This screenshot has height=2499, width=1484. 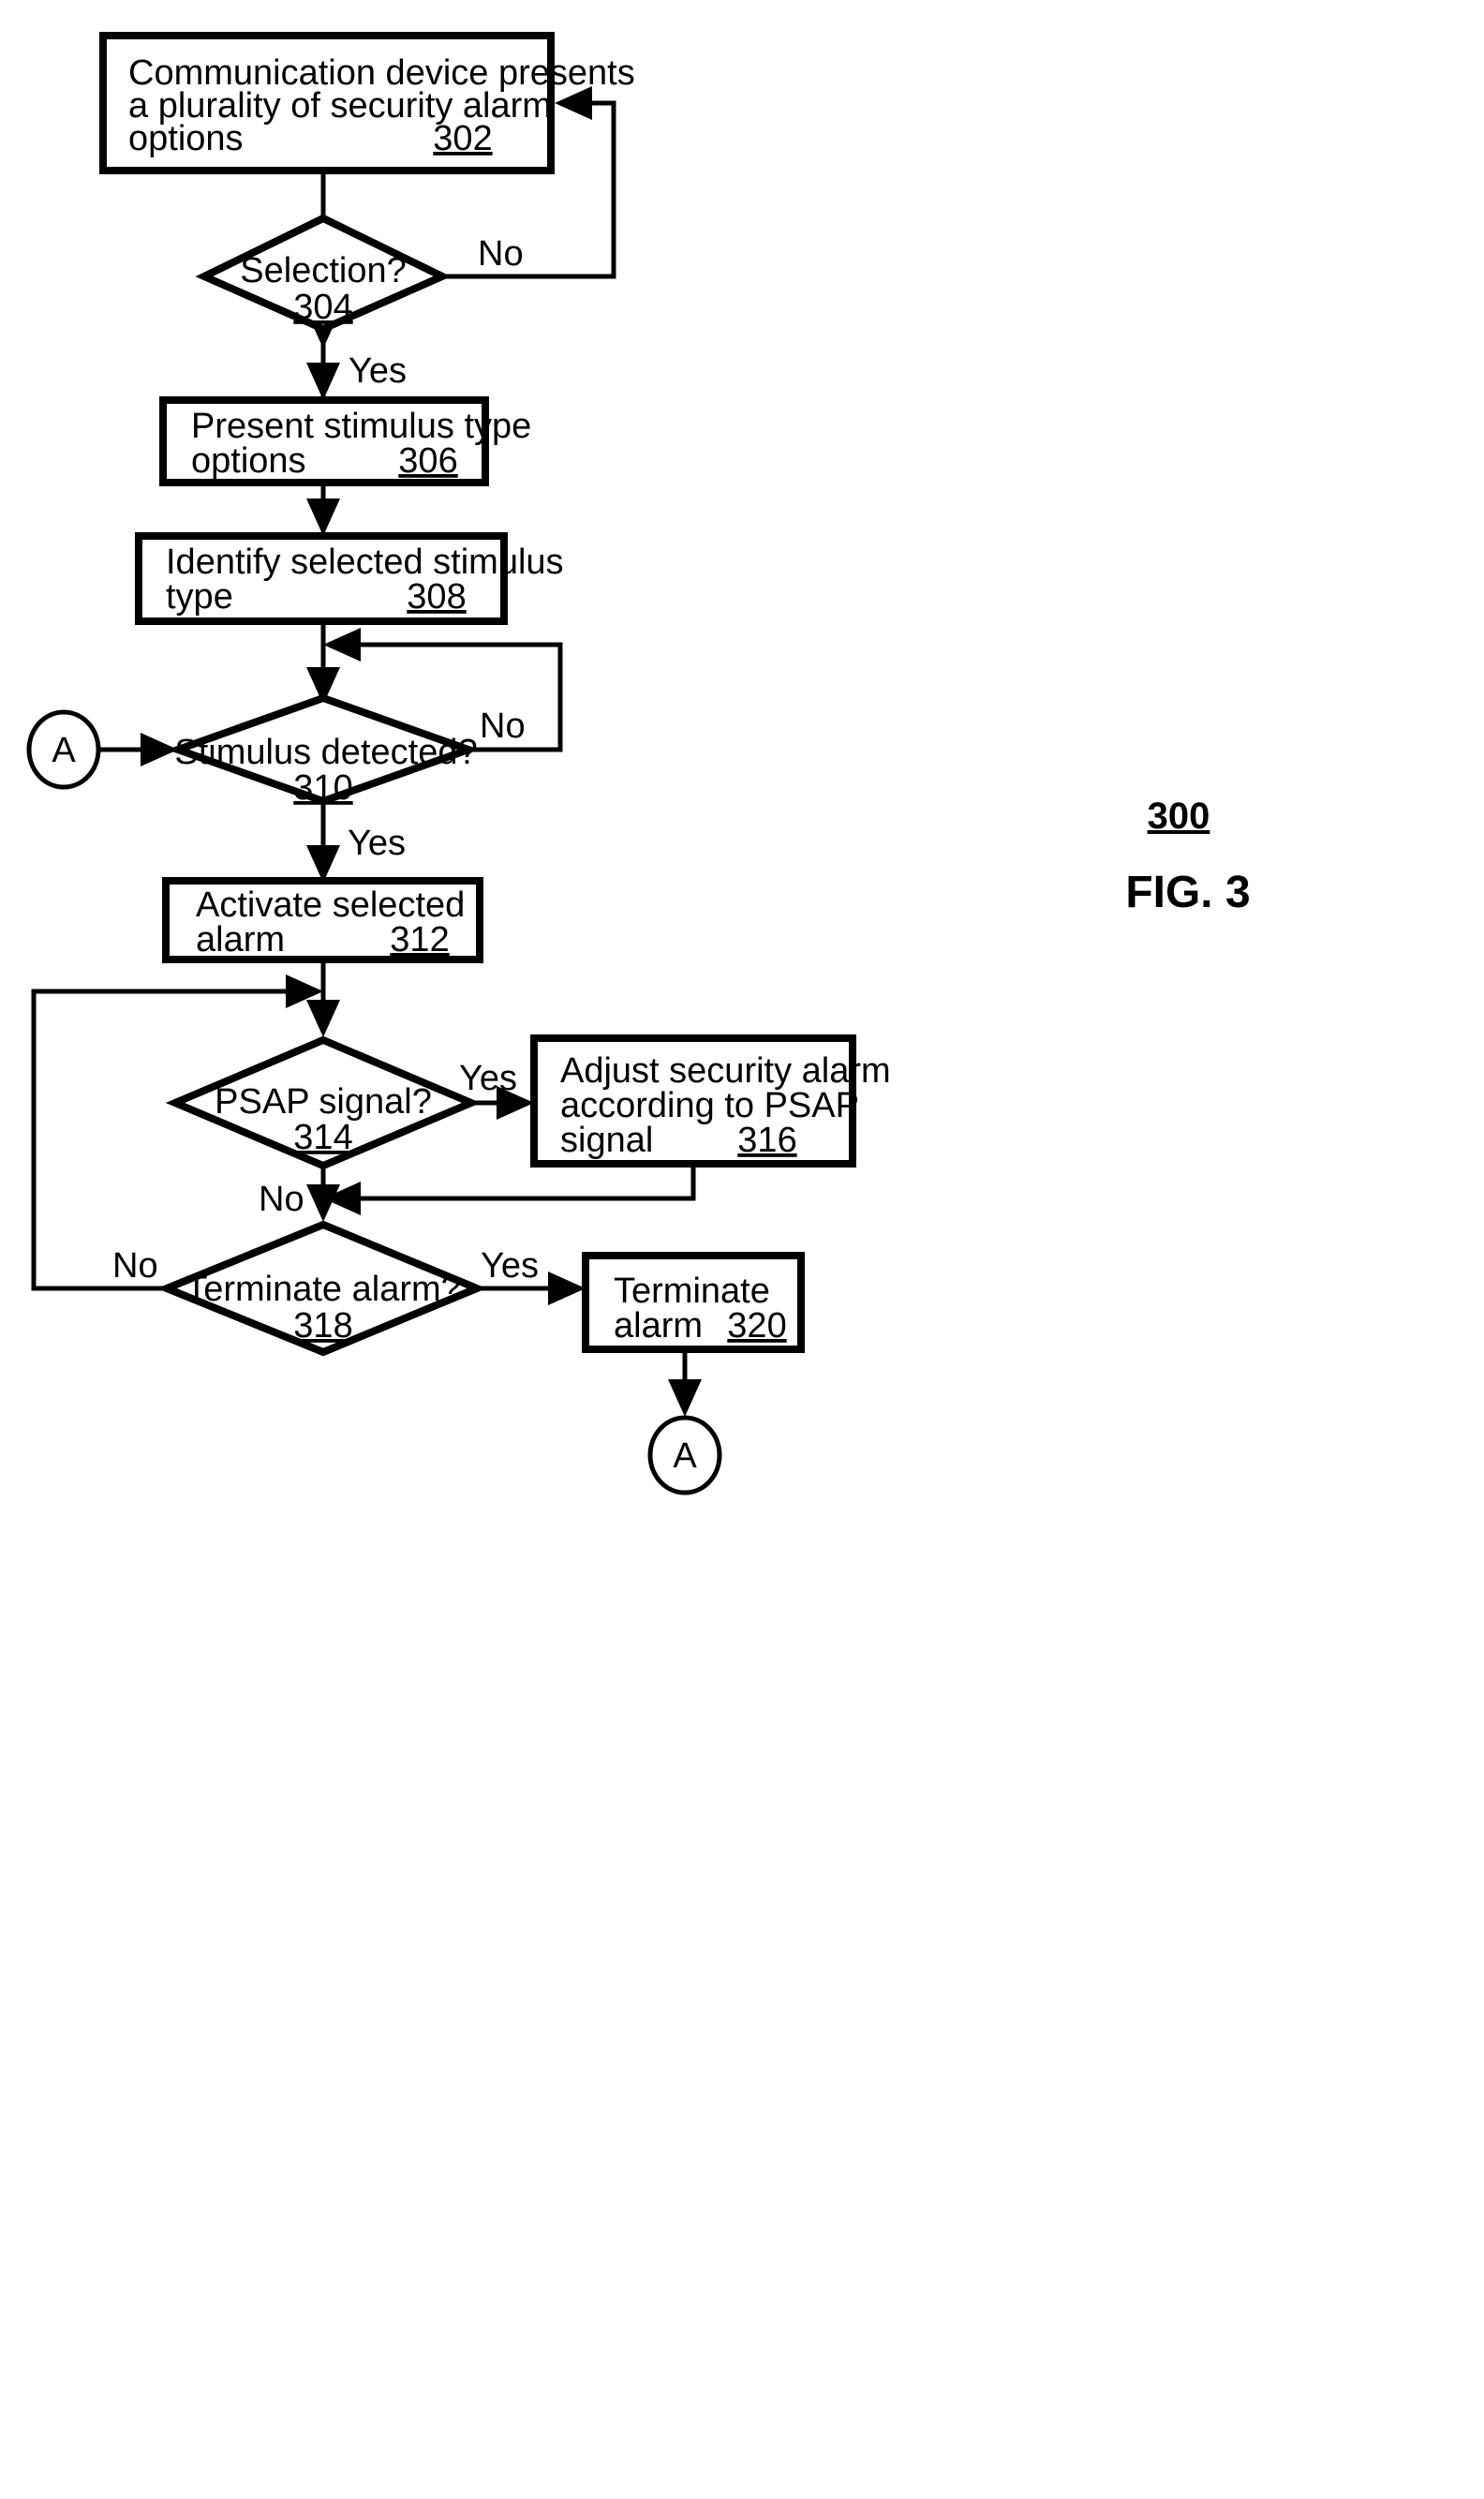 I want to click on node-320-line-1: Terminate, so click(x=692, y=1291).